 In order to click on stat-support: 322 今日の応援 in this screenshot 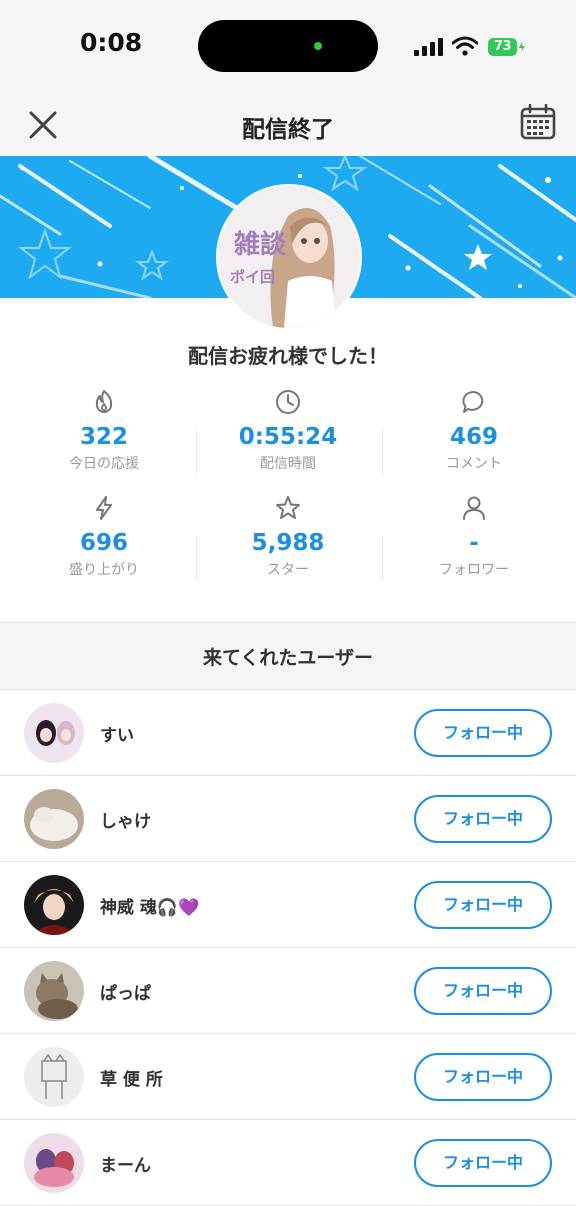, I will do `click(104, 430)`.